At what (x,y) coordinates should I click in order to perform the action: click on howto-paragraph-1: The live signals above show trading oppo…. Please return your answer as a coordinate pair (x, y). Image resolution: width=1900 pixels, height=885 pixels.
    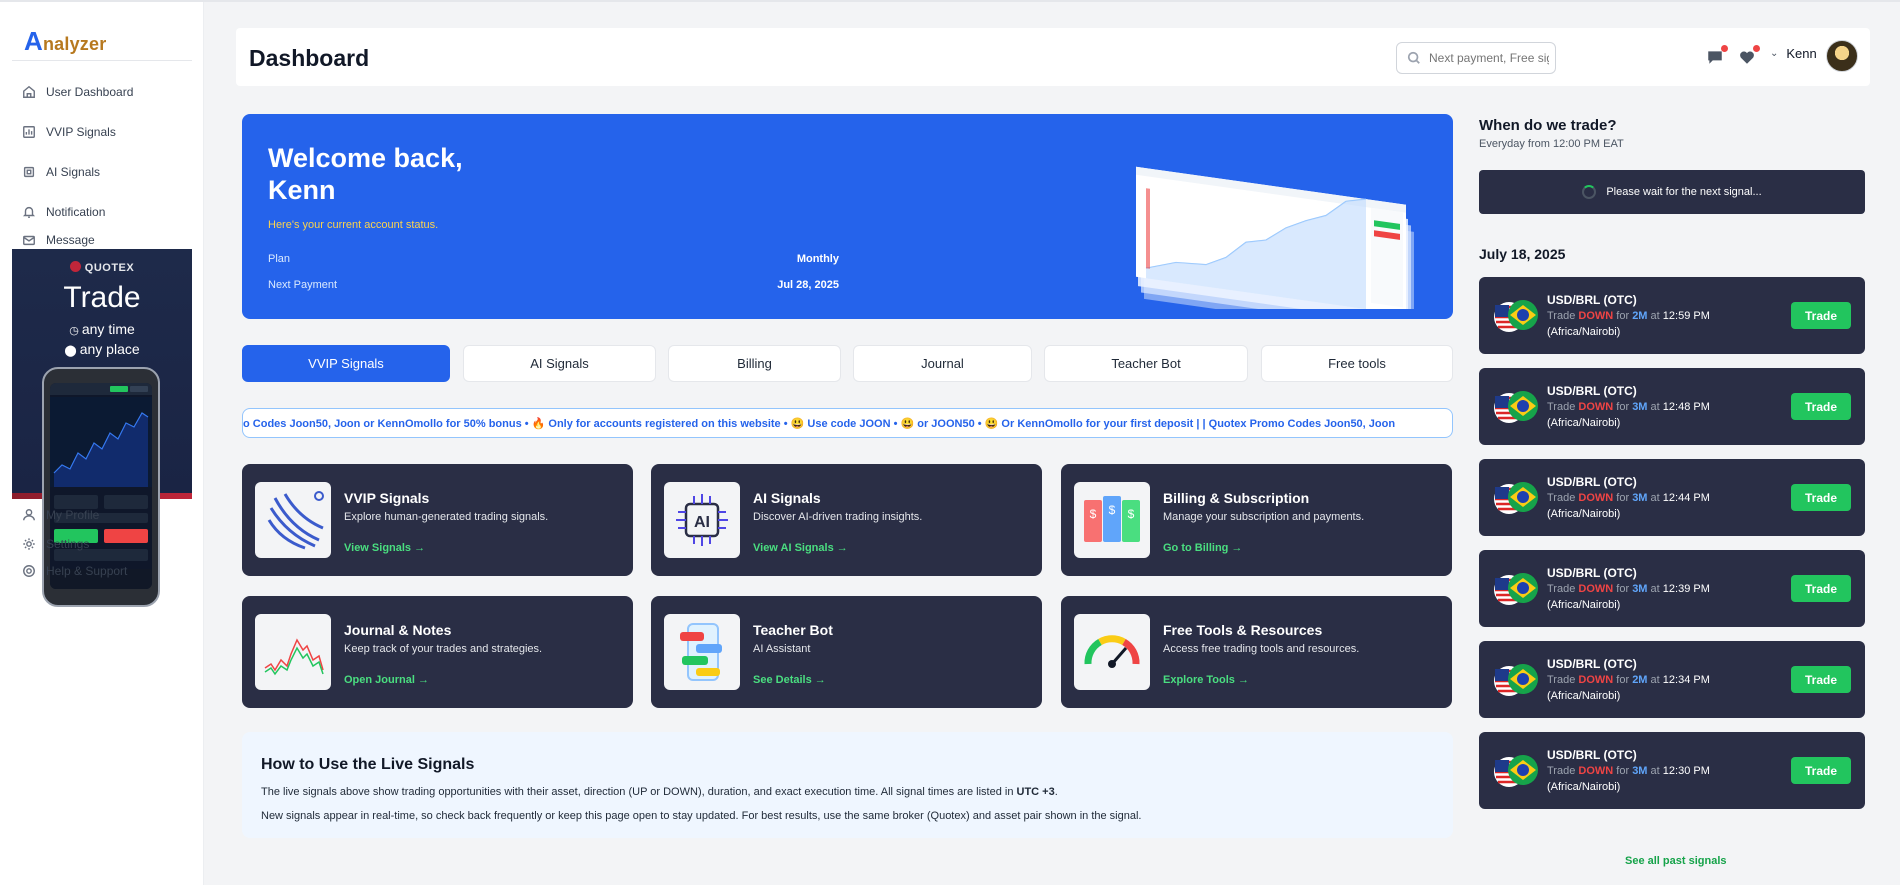
    Looking at the image, I should click on (659, 792).